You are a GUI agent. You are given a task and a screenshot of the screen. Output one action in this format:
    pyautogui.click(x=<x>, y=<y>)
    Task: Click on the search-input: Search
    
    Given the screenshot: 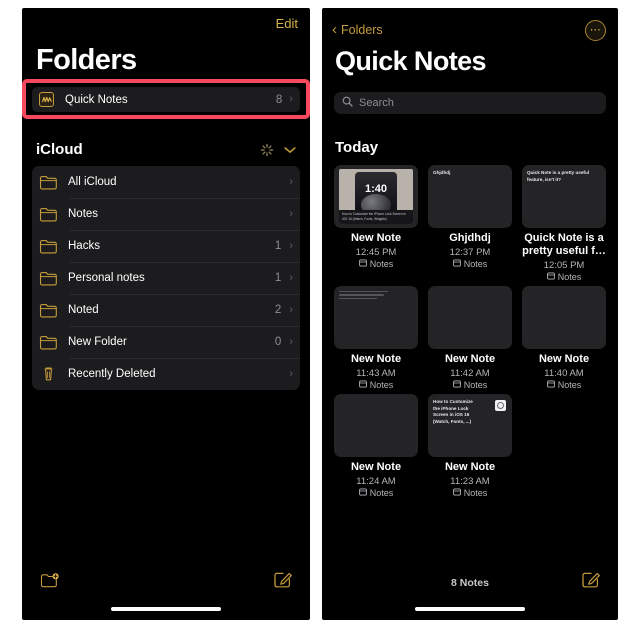 What is the action you would take?
    pyautogui.click(x=470, y=103)
    